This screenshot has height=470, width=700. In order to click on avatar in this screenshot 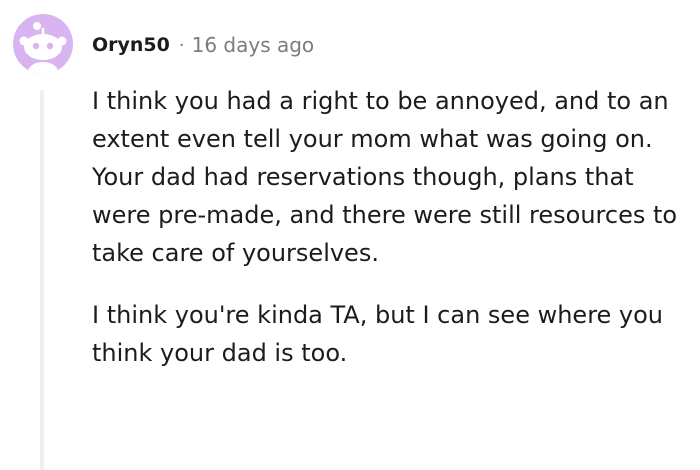, I will do `click(43, 44)`.